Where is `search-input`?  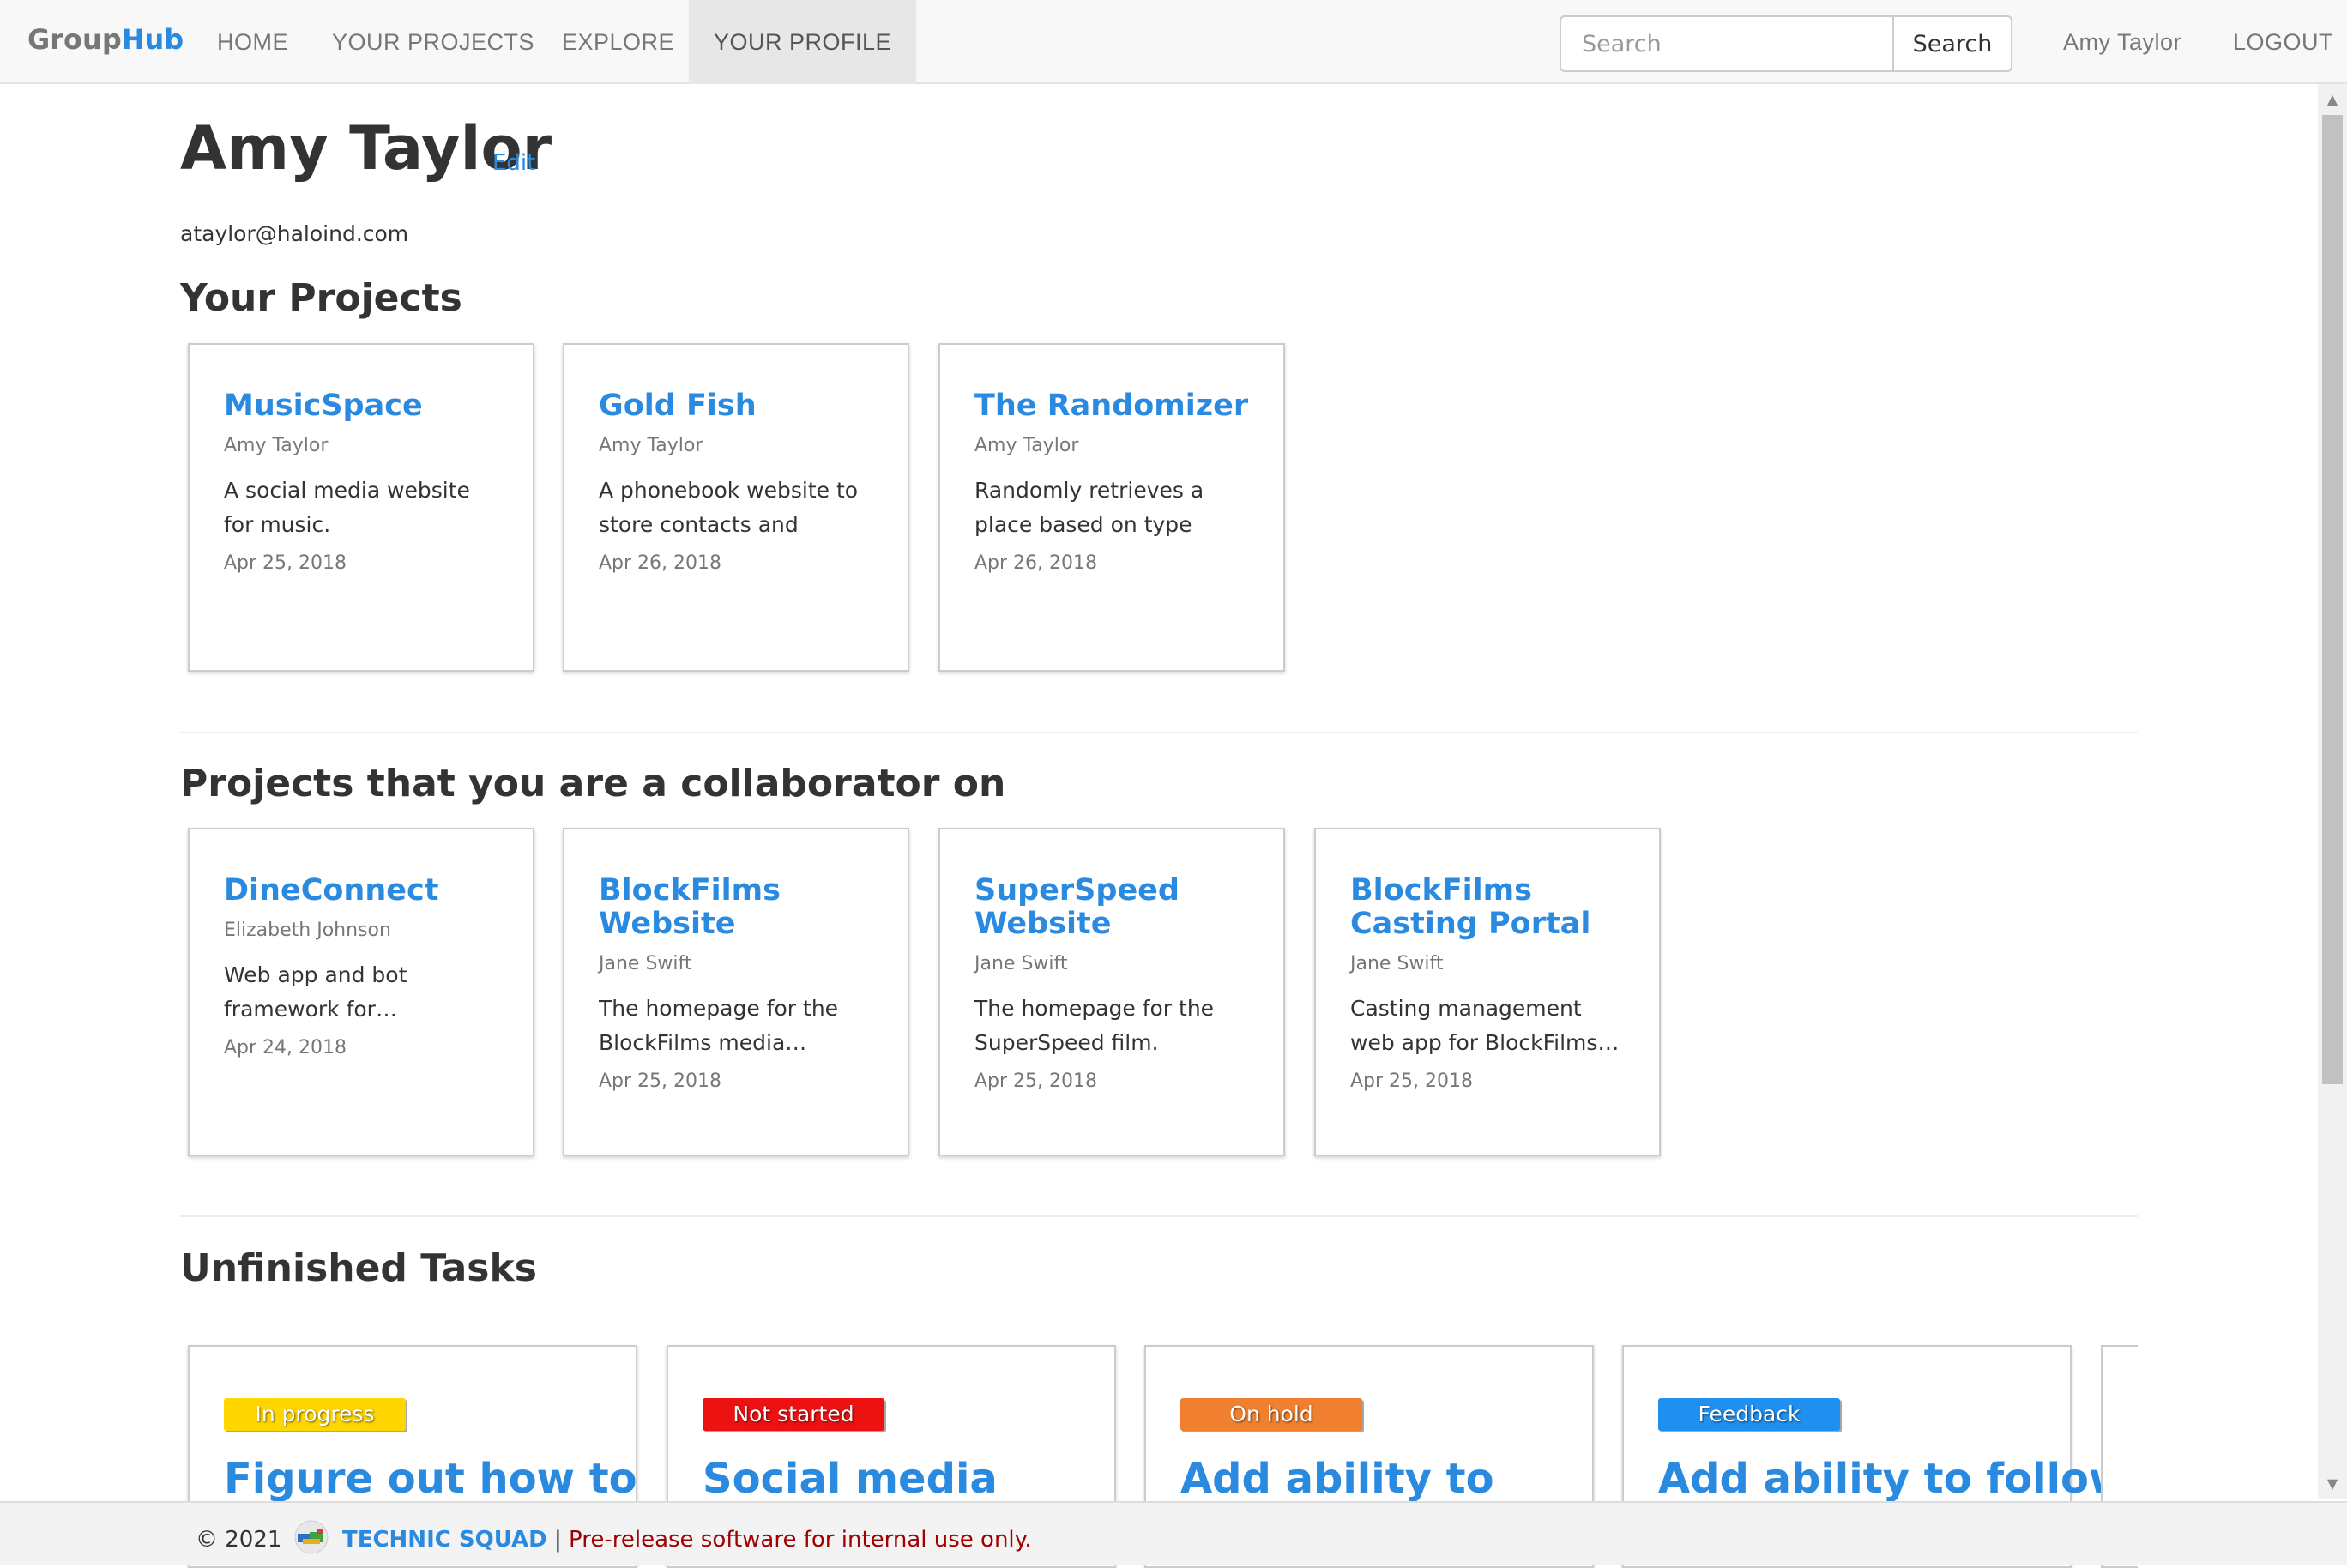
search-input is located at coordinates (1727, 43).